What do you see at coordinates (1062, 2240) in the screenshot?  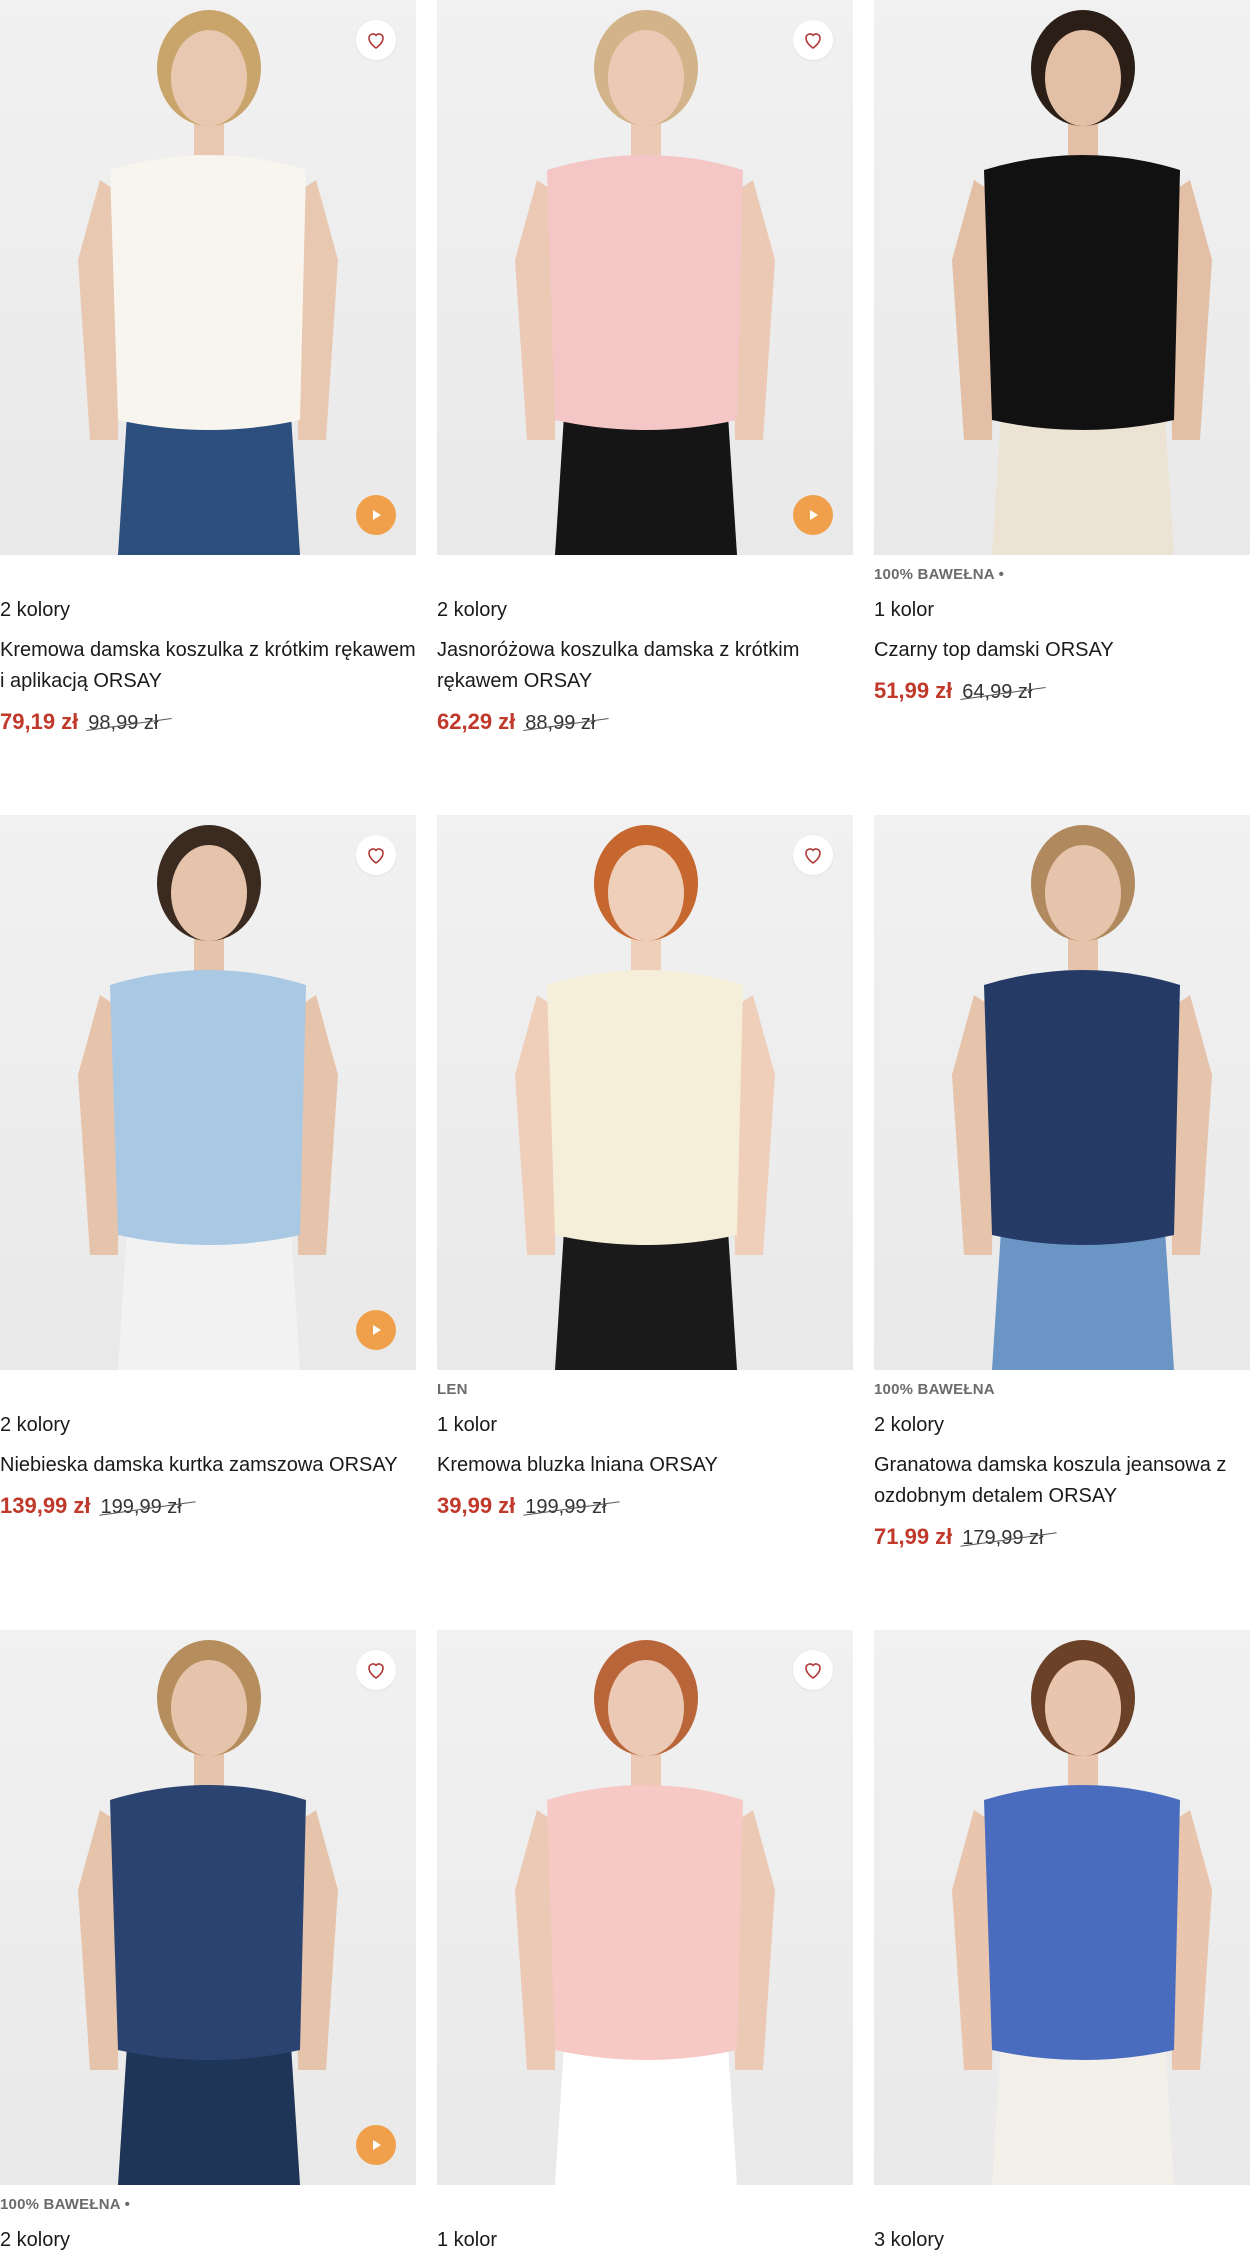 I see `color-count: 3 kolory` at bounding box center [1062, 2240].